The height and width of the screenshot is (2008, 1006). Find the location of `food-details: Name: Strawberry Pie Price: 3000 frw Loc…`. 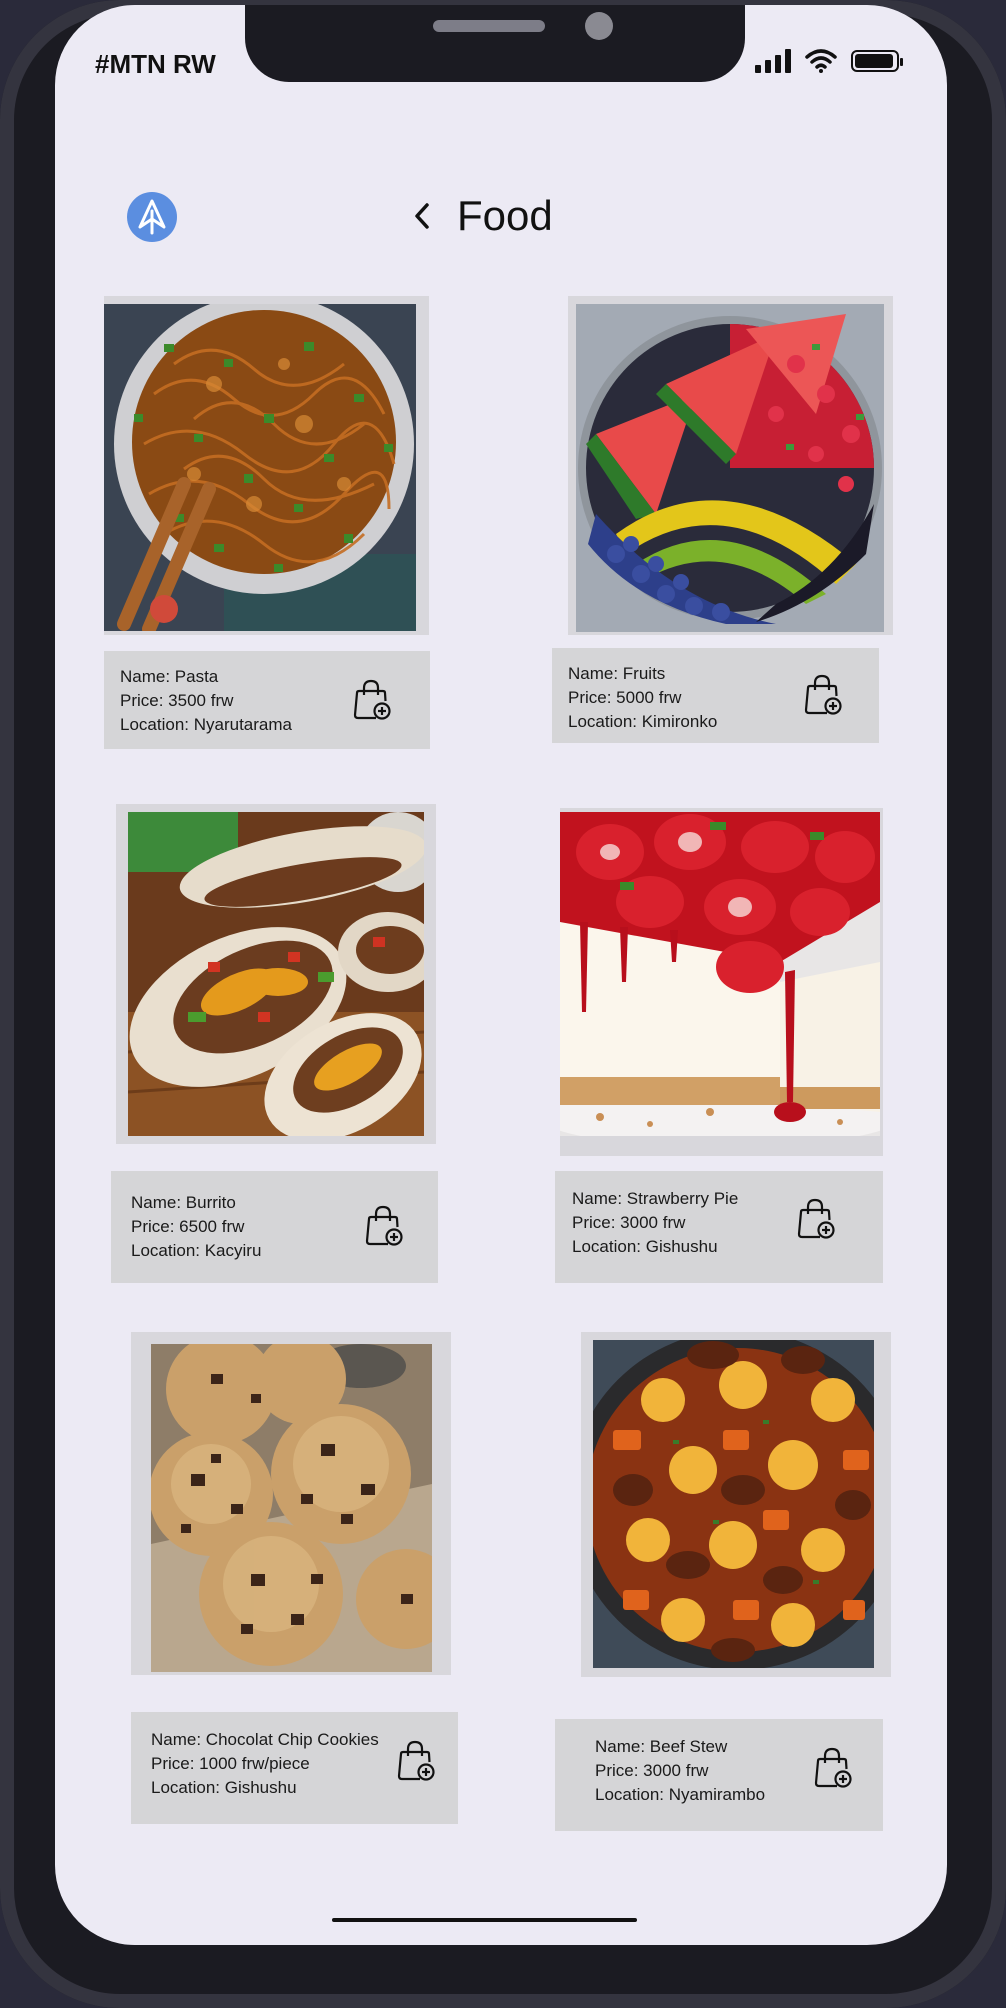

food-details: Name: Strawberry Pie Price: 3000 frw Loc… is located at coordinates (655, 1223).